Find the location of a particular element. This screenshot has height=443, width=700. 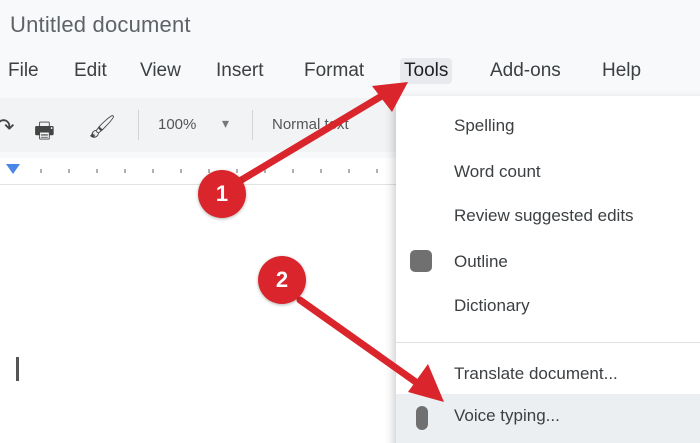

menu-help: Help is located at coordinates (621, 71).